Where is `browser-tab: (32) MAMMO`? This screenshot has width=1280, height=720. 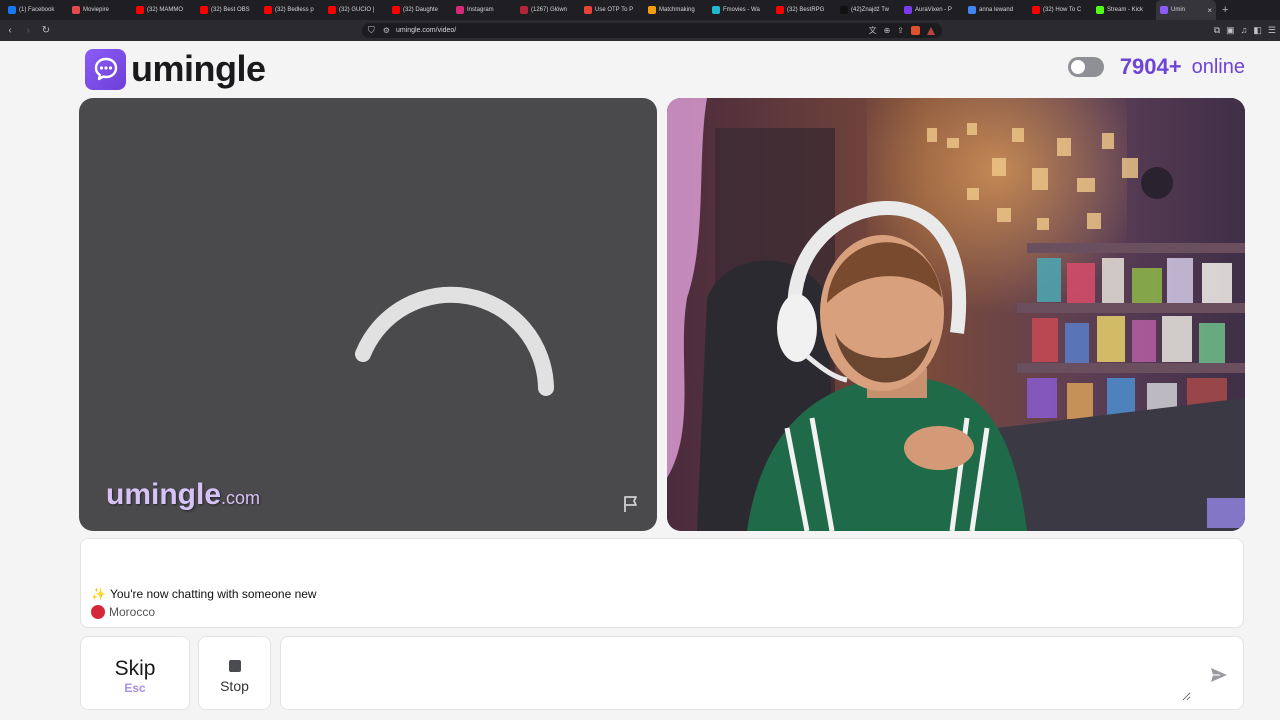 browser-tab: (32) MAMMO is located at coordinates (164, 10).